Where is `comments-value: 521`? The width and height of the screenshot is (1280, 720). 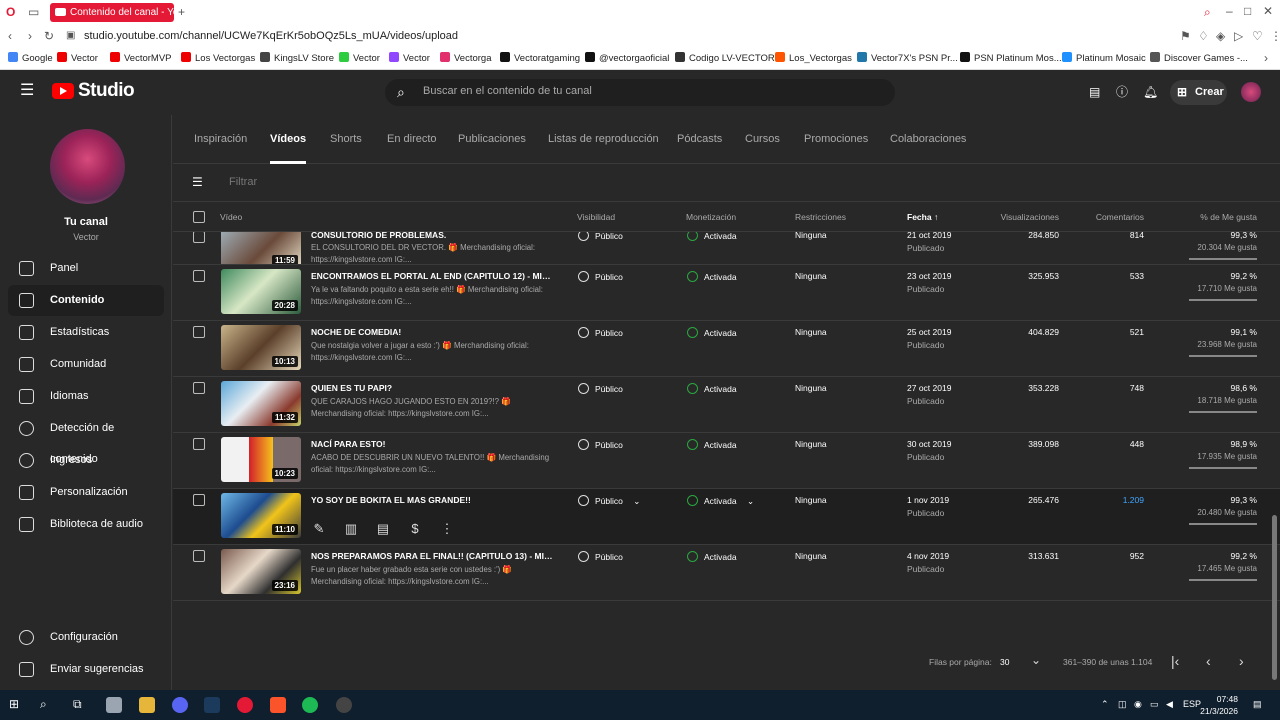 comments-value: 521 is located at coordinates (1106, 332).